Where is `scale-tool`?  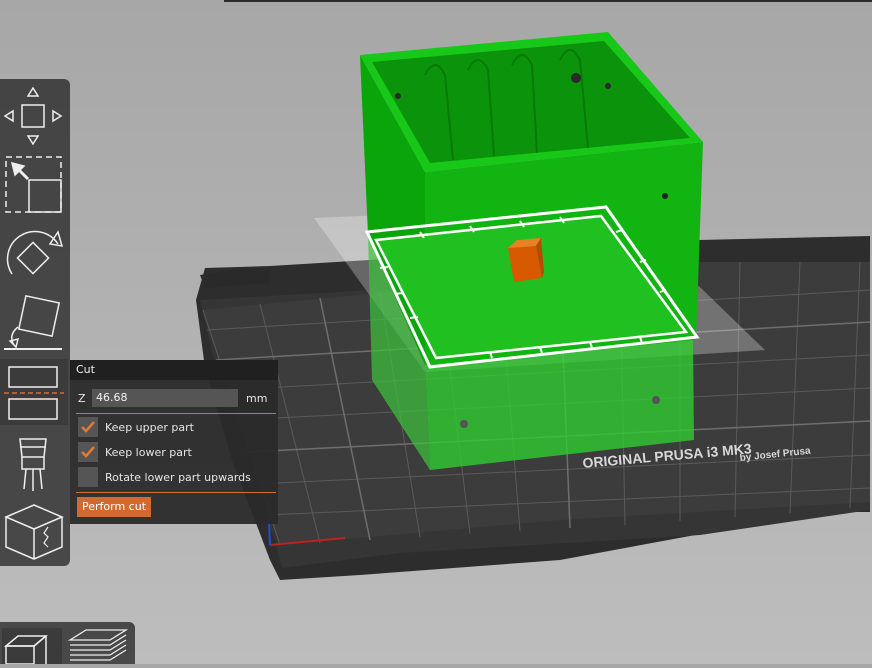 scale-tool is located at coordinates (34, 184).